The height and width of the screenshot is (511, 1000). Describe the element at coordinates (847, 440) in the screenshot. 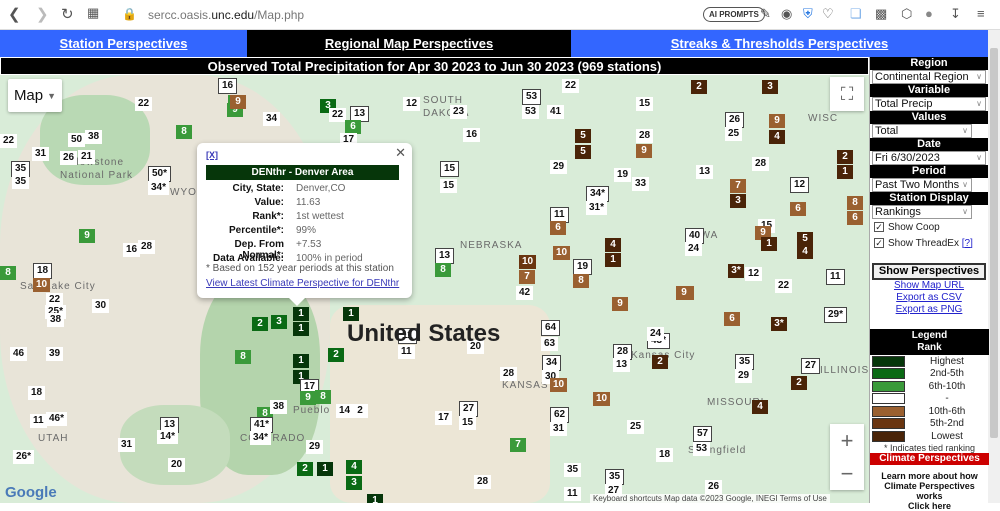

I see `zoom-in-button: +` at that location.